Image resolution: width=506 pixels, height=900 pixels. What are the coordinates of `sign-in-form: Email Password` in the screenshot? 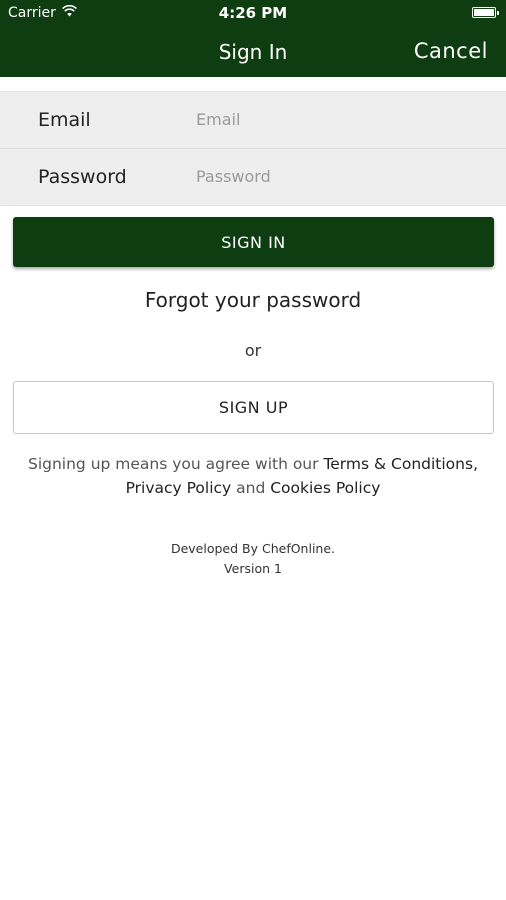 It's located at (253, 148).